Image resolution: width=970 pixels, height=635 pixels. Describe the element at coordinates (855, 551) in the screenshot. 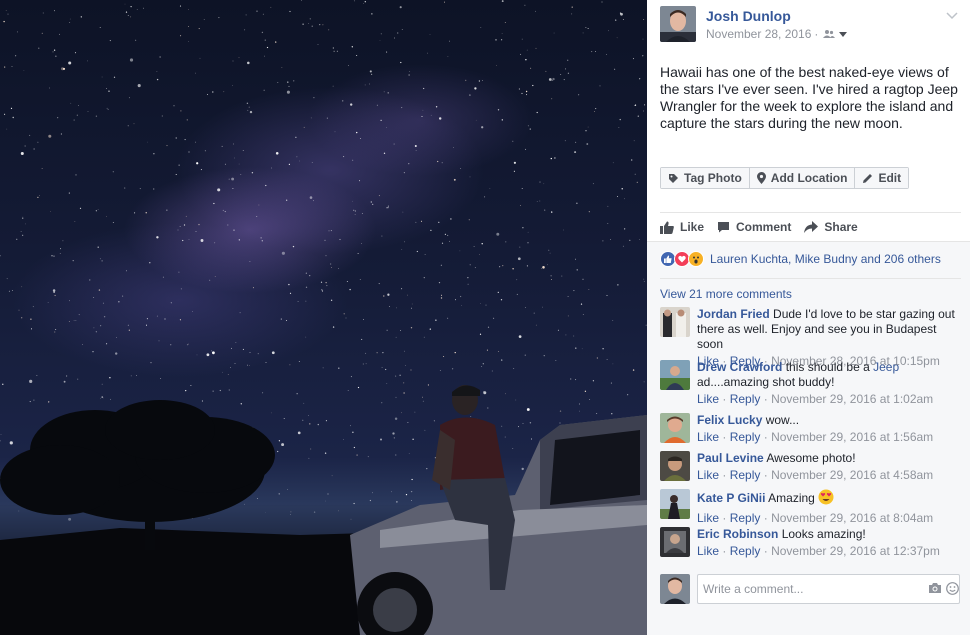

I see `comment-timestamp: November 29, 2016 at 12:37pm` at that location.